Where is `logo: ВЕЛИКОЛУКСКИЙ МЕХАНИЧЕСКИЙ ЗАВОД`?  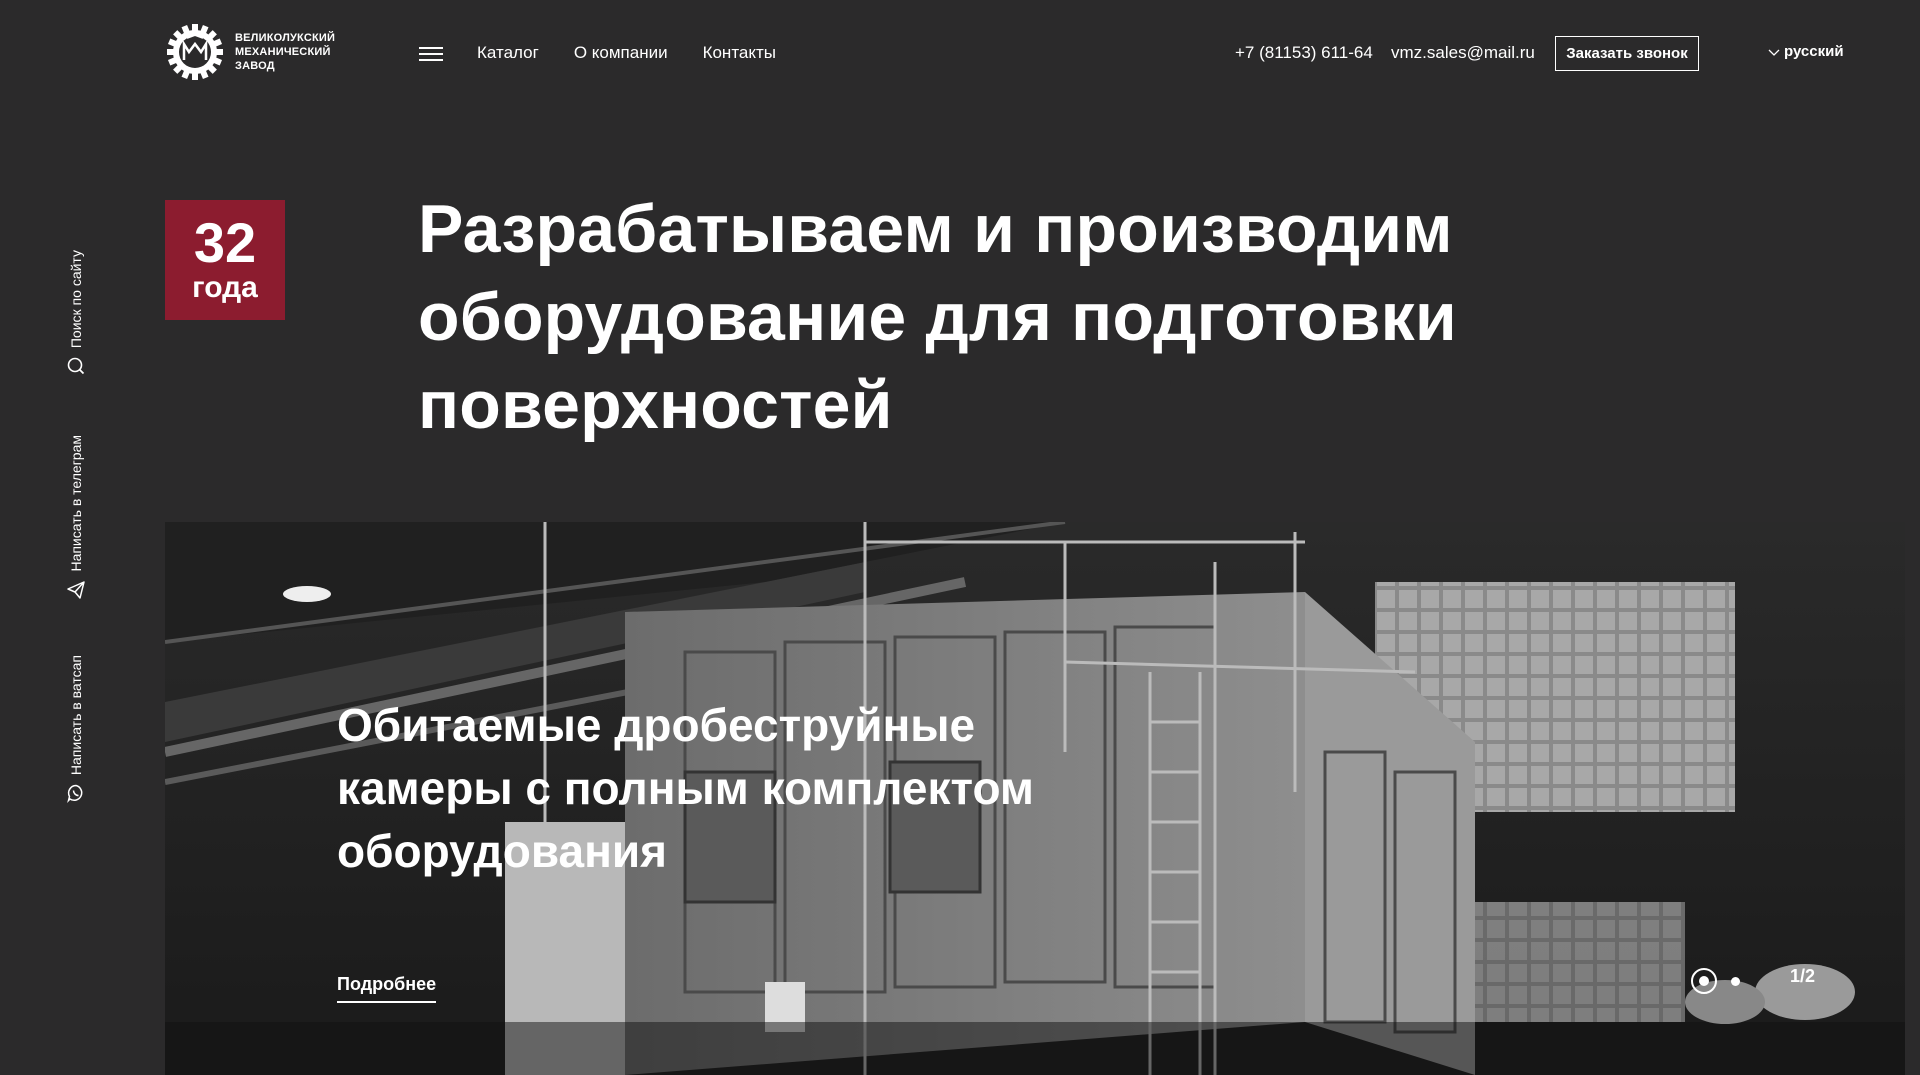
logo: ВЕЛИКОЛУКСКИЙ МЕХАНИЧЕСКИЙ ЗАВОД is located at coordinates (250, 52).